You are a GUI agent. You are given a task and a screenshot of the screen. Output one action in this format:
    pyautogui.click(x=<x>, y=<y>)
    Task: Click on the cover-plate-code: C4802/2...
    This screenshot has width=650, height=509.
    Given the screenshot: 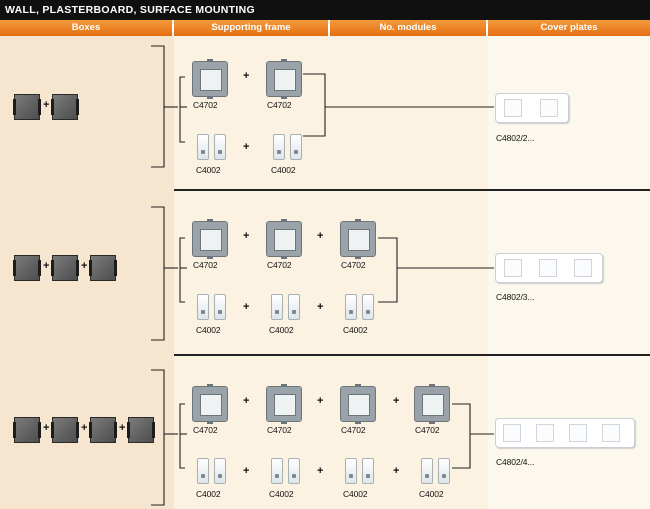 What is the action you would take?
    pyautogui.click(x=515, y=138)
    